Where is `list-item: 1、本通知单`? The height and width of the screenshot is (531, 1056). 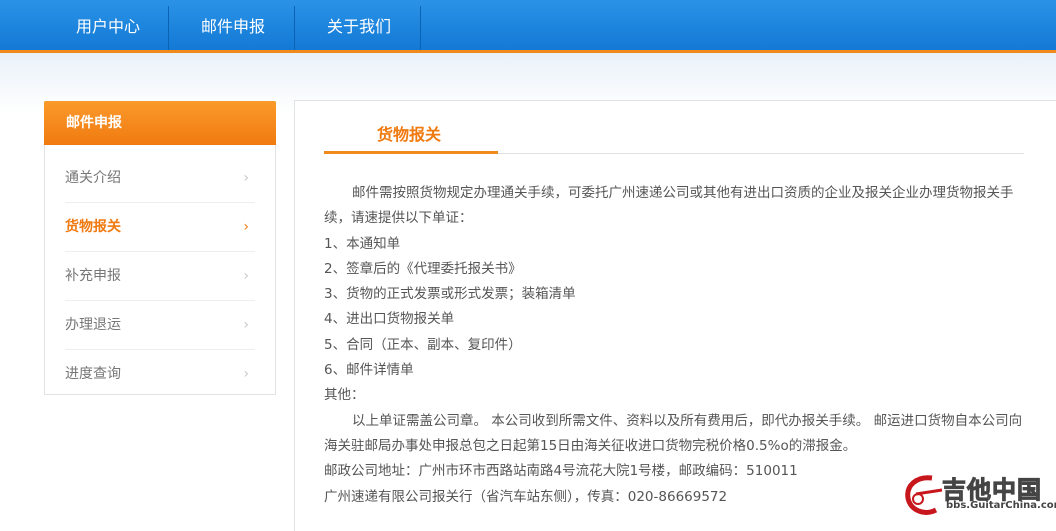 list-item: 1、本通知单 is located at coordinates (362, 243).